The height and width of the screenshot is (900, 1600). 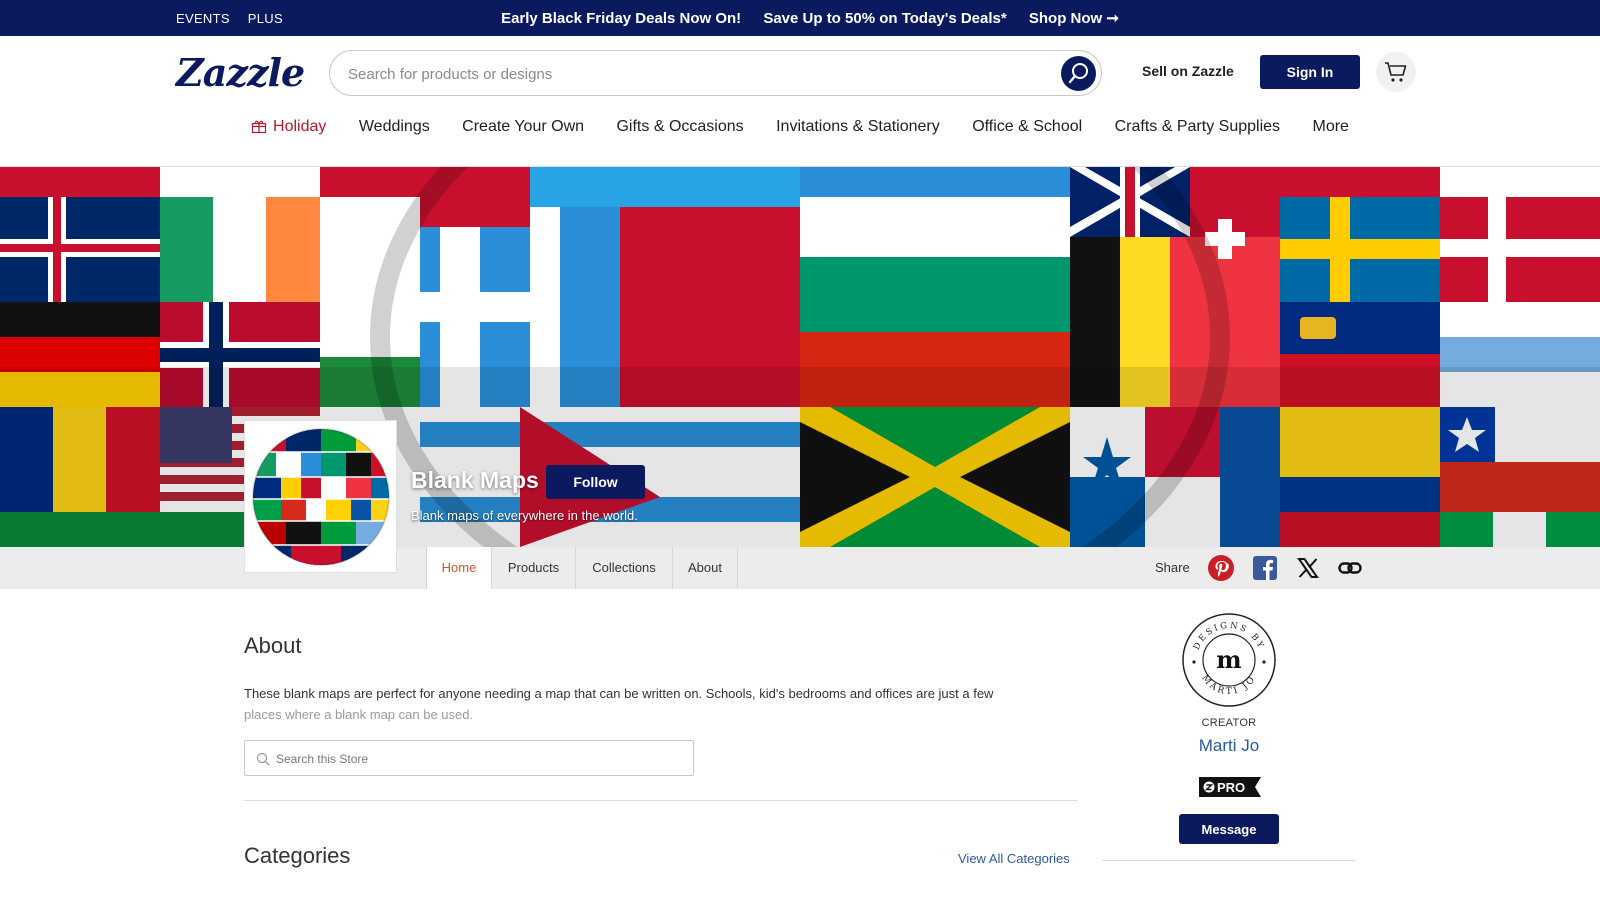 What do you see at coordinates (1188, 71) in the screenshot?
I see `sell-on-zazzle-link: Sell on Zazzle` at bounding box center [1188, 71].